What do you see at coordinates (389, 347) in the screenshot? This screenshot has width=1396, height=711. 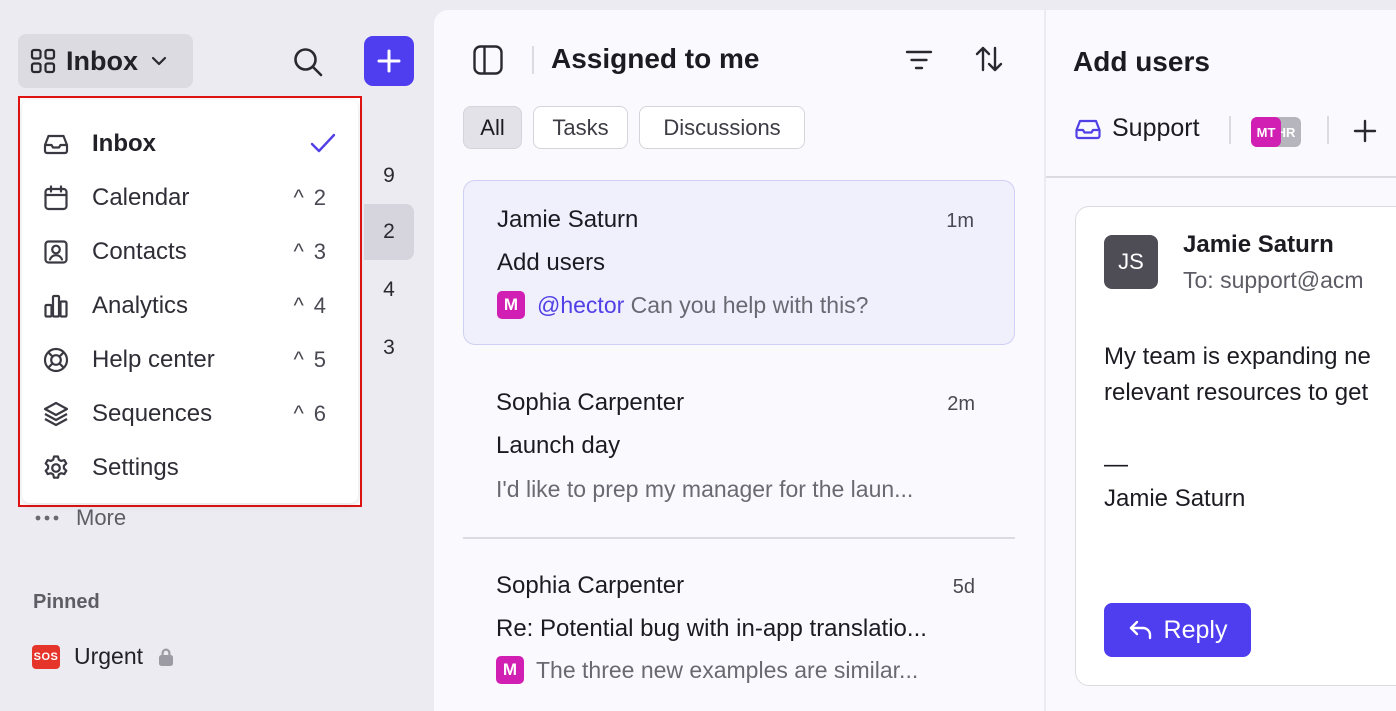 I see `nav-count: 3` at bounding box center [389, 347].